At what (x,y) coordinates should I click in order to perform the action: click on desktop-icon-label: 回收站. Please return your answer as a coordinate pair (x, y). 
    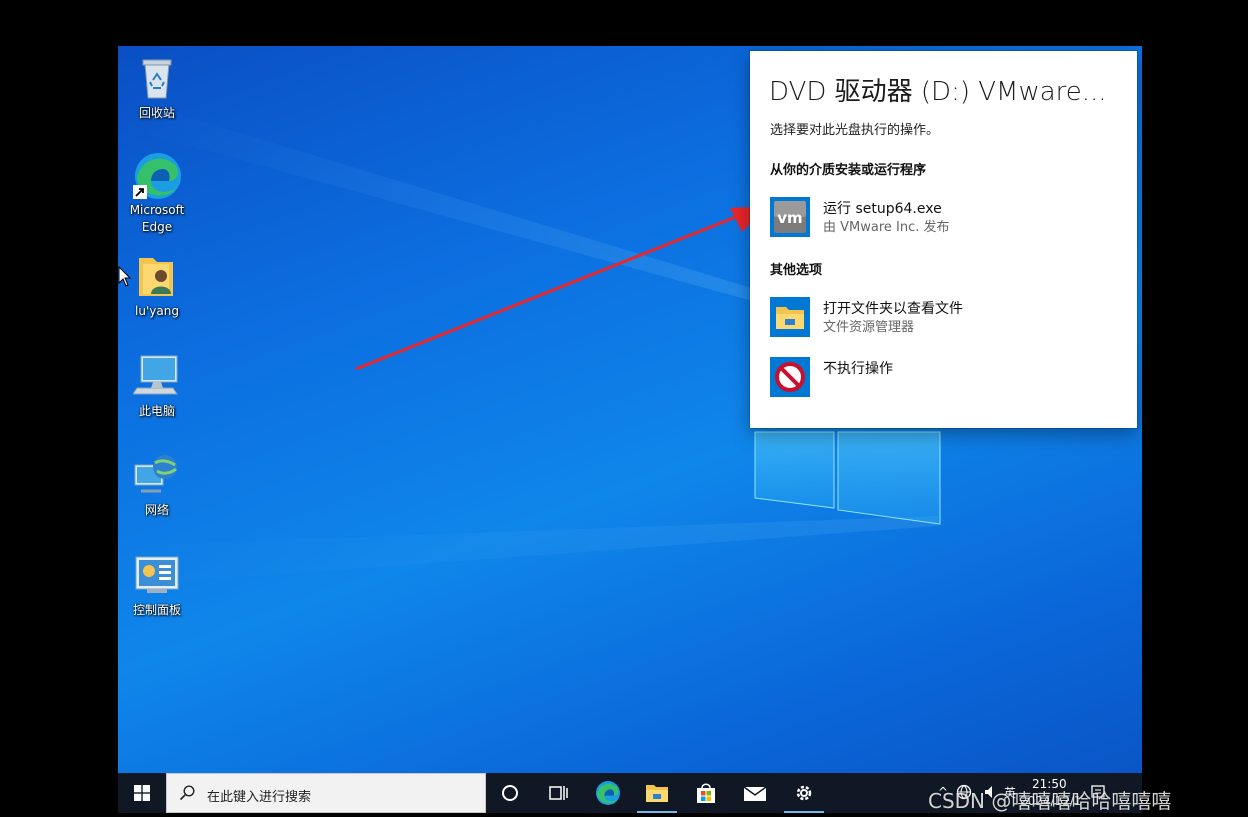
    Looking at the image, I should click on (156, 113).